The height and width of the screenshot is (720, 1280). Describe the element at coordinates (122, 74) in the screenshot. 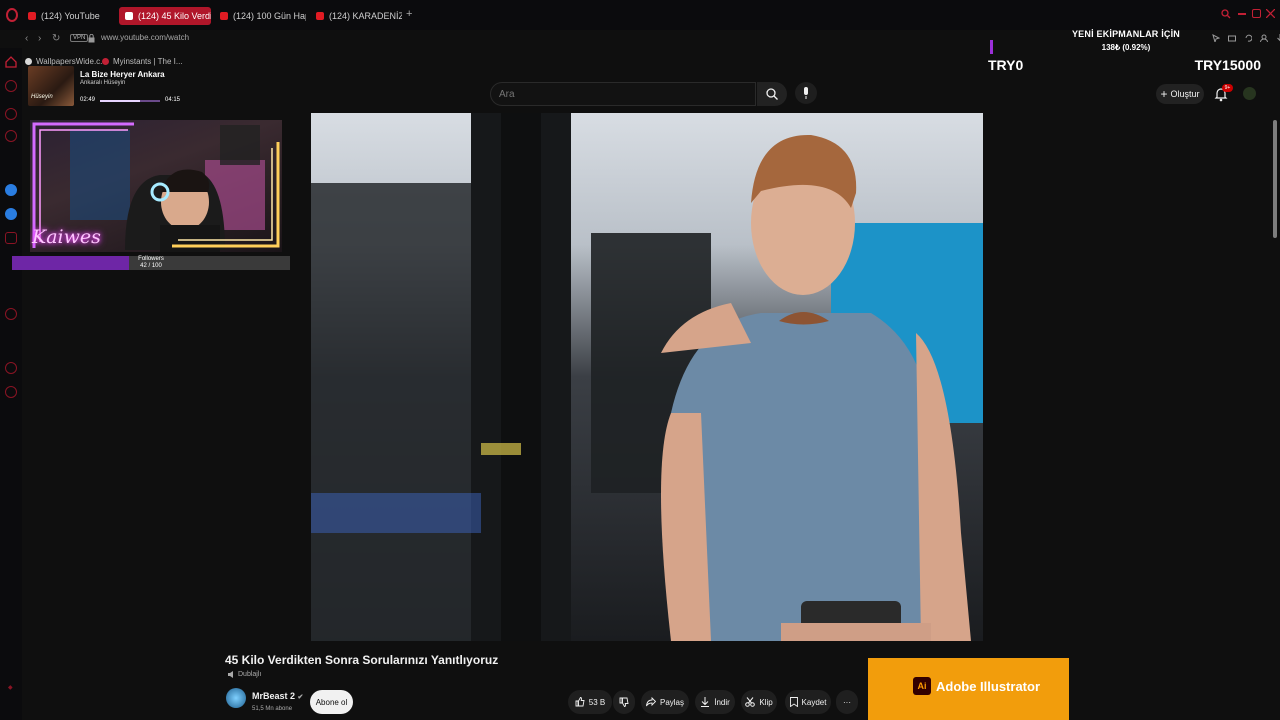

I see `song-title: La Bize Heryer Ankara` at that location.